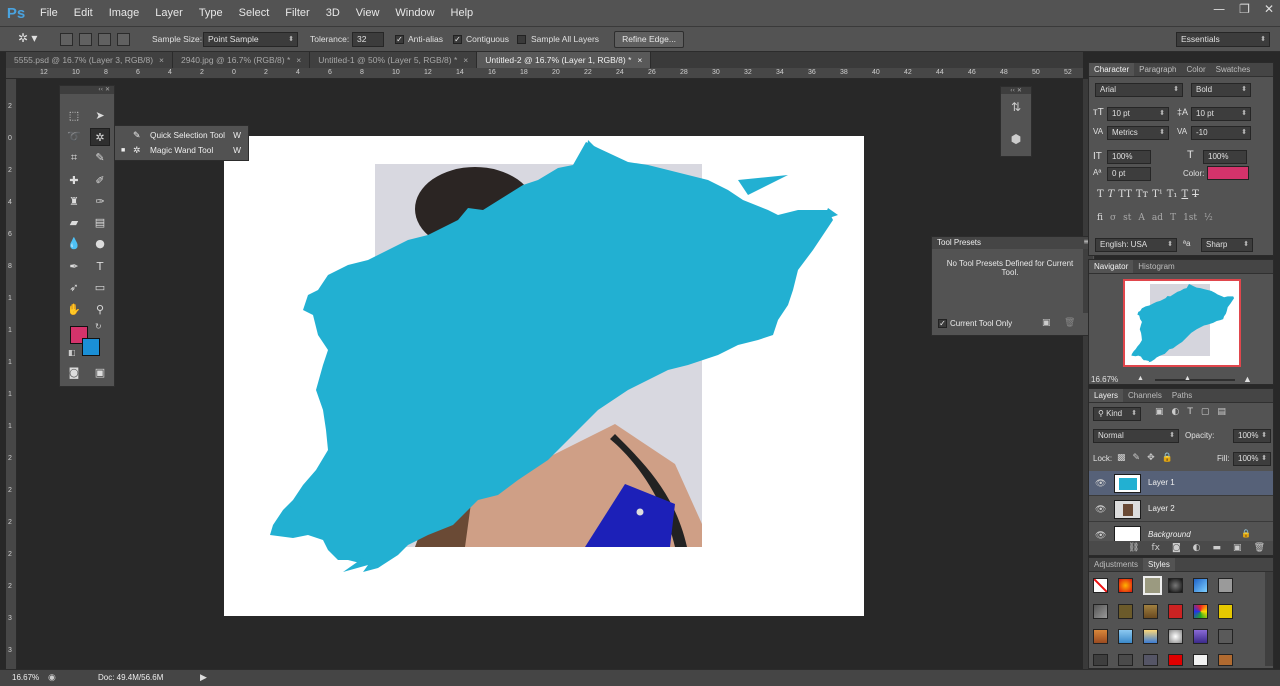 This screenshot has height=686, width=1280. I want to click on type-filter-icon: T, so click(1190, 412).